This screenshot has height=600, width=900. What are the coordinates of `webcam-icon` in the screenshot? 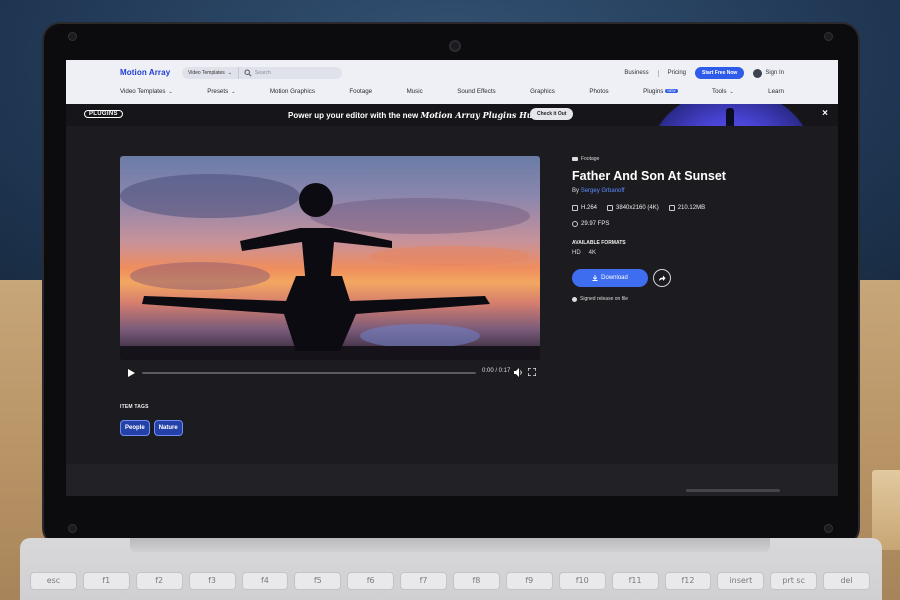 It's located at (455, 46).